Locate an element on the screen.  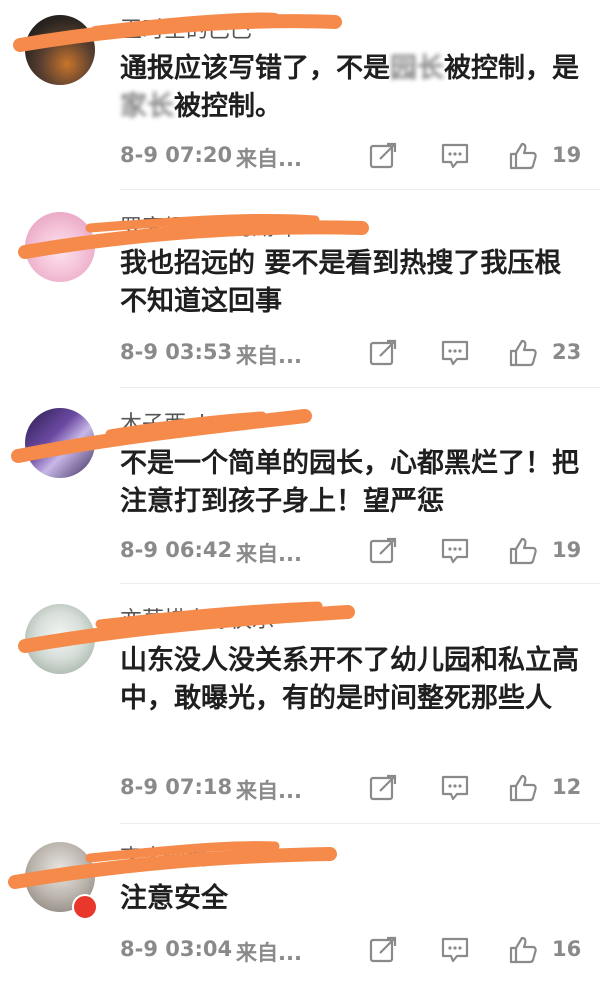
comment-text: 山东没人没关系开不了幼儿园和私立高中，敢曝光，有的是时间整死那些人 is located at coordinates (349, 679).